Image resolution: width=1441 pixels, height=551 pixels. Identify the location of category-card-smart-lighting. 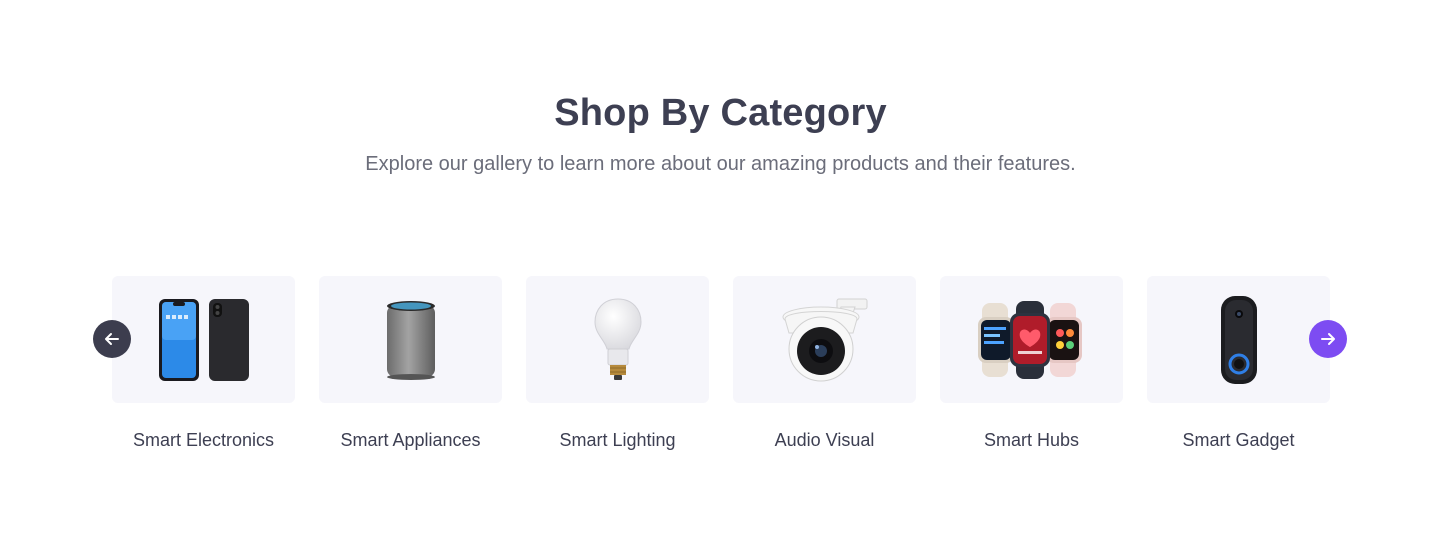
(617, 339).